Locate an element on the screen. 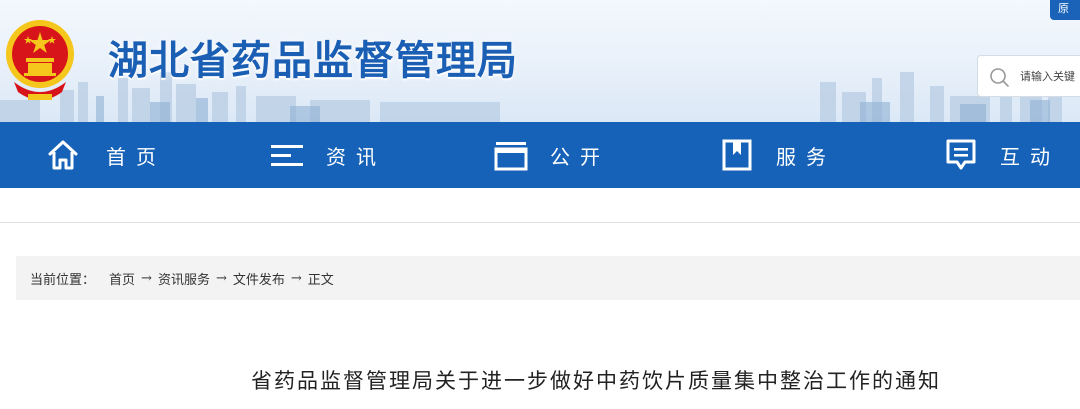 This screenshot has height=409, width=1080. breadcrumb-item-home: 首页 is located at coordinates (122, 278).